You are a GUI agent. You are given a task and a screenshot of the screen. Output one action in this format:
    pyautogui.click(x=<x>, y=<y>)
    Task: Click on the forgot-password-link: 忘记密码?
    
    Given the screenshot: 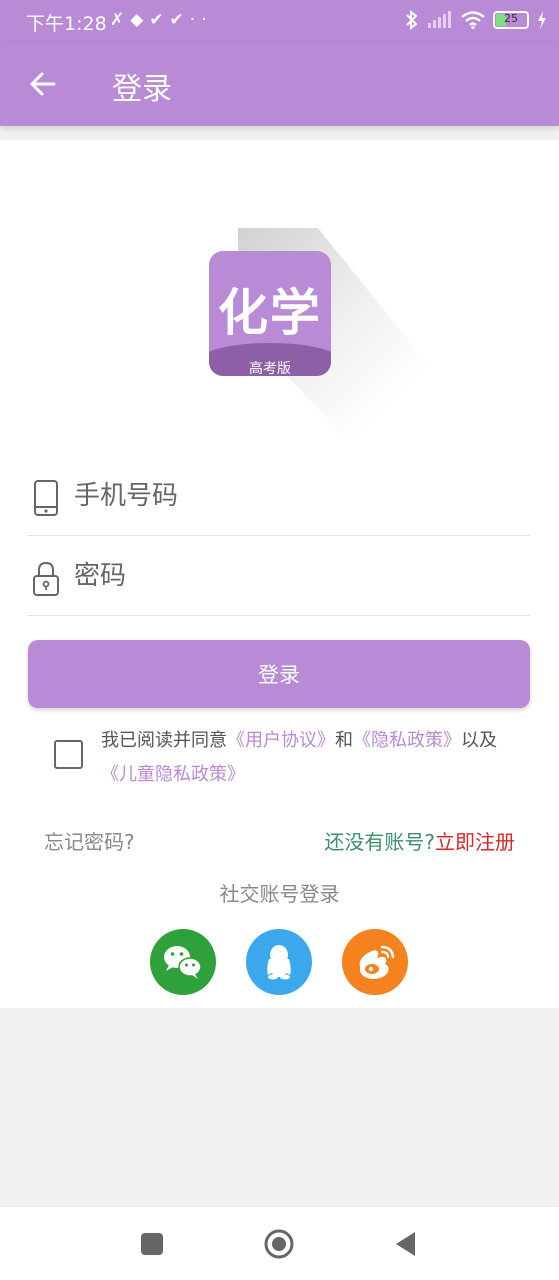 What is the action you would take?
    pyautogui.click(x=89, y=840)
    